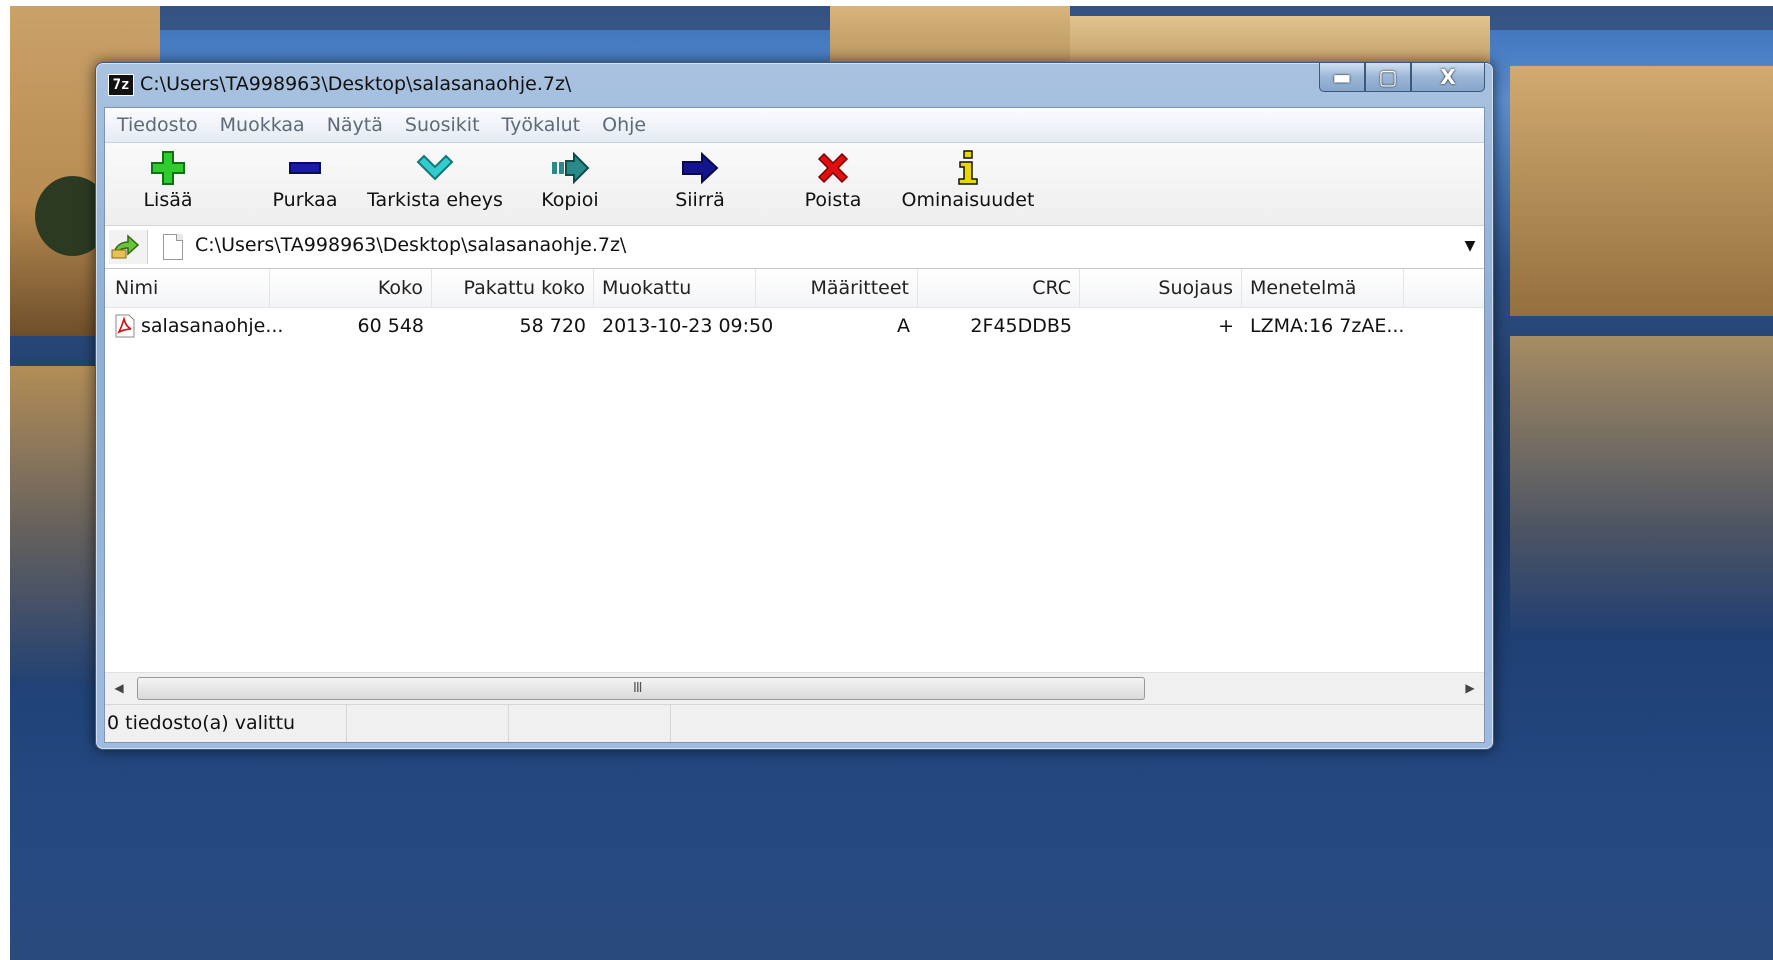  What do you see at coordinates (1323, 288) in the screenshot?
I see `column-method: Menetelmä` at bounding box center [1323, 288].